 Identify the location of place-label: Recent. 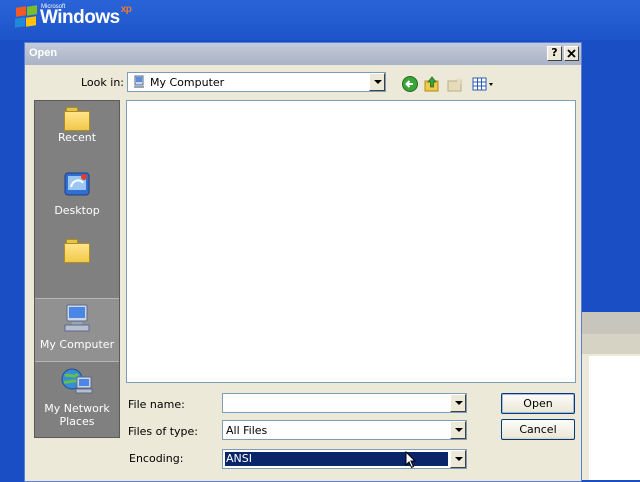
(77, 137).